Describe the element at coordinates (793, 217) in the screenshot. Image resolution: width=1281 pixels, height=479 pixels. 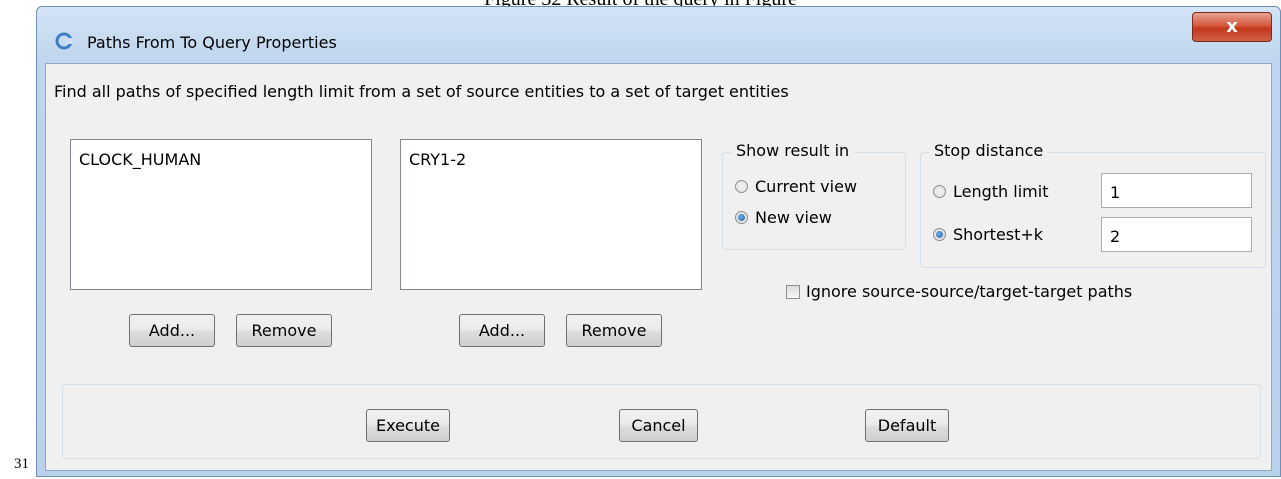
I see `radio-label: New view` at that location.